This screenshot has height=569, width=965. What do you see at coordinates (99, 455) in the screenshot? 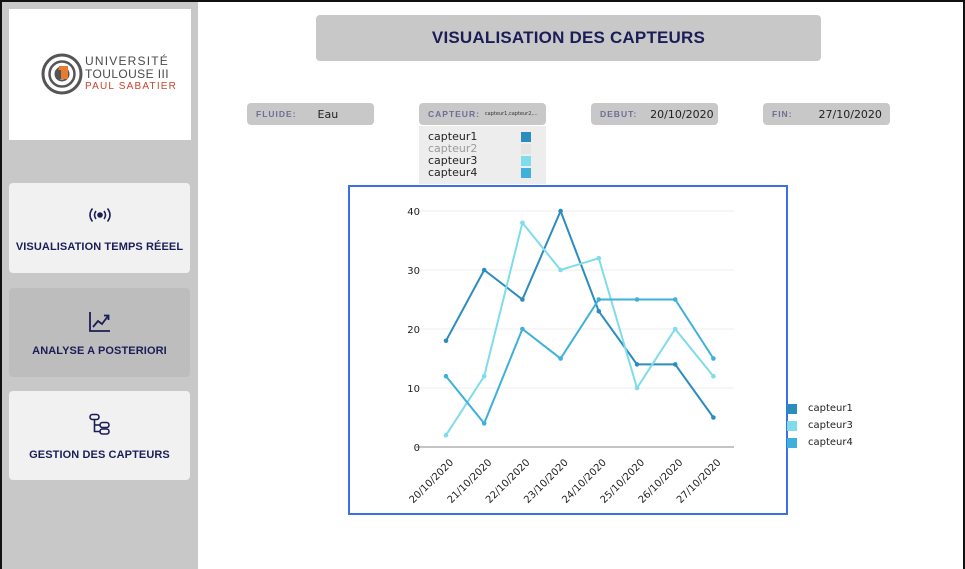
I see `sidebar-item-label: GESTION DES CAPTEURS` at bounding box center [99, 455].